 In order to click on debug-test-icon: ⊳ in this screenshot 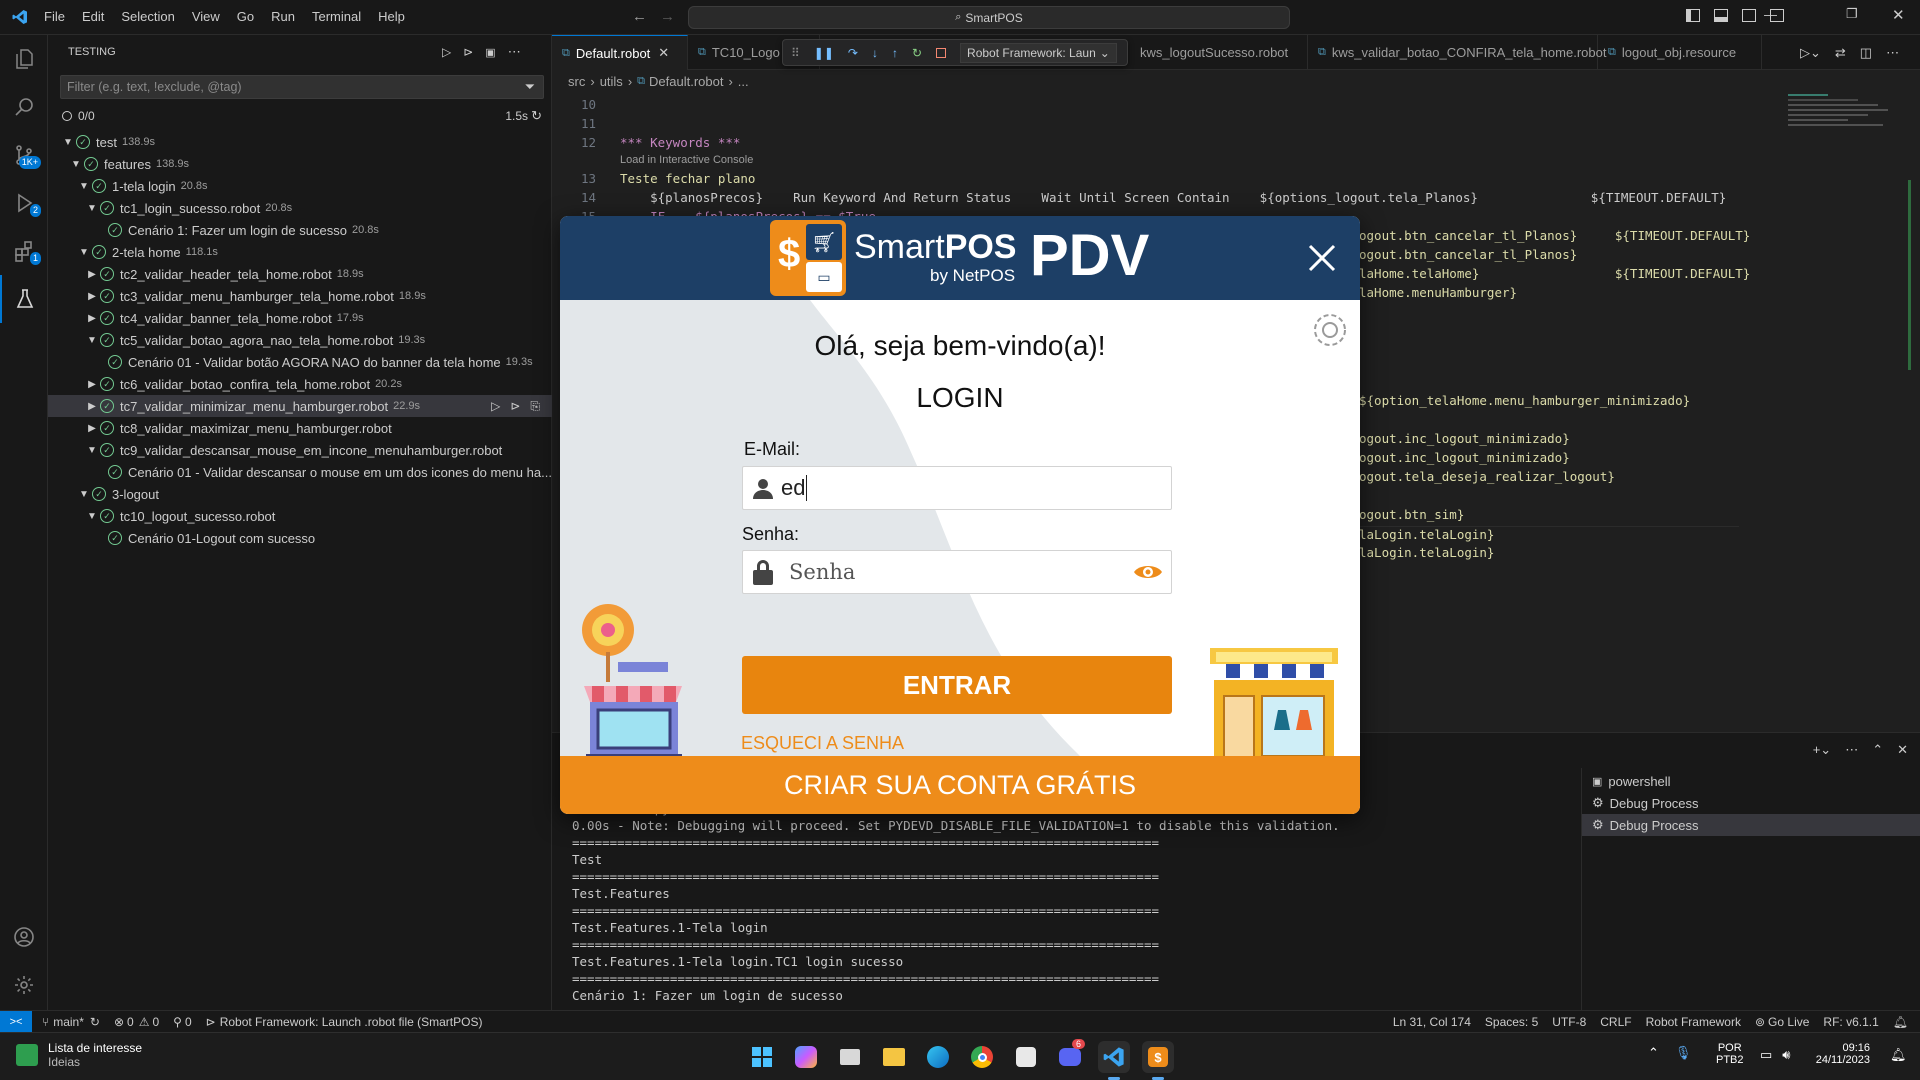, I will do `click(515, 406)`.